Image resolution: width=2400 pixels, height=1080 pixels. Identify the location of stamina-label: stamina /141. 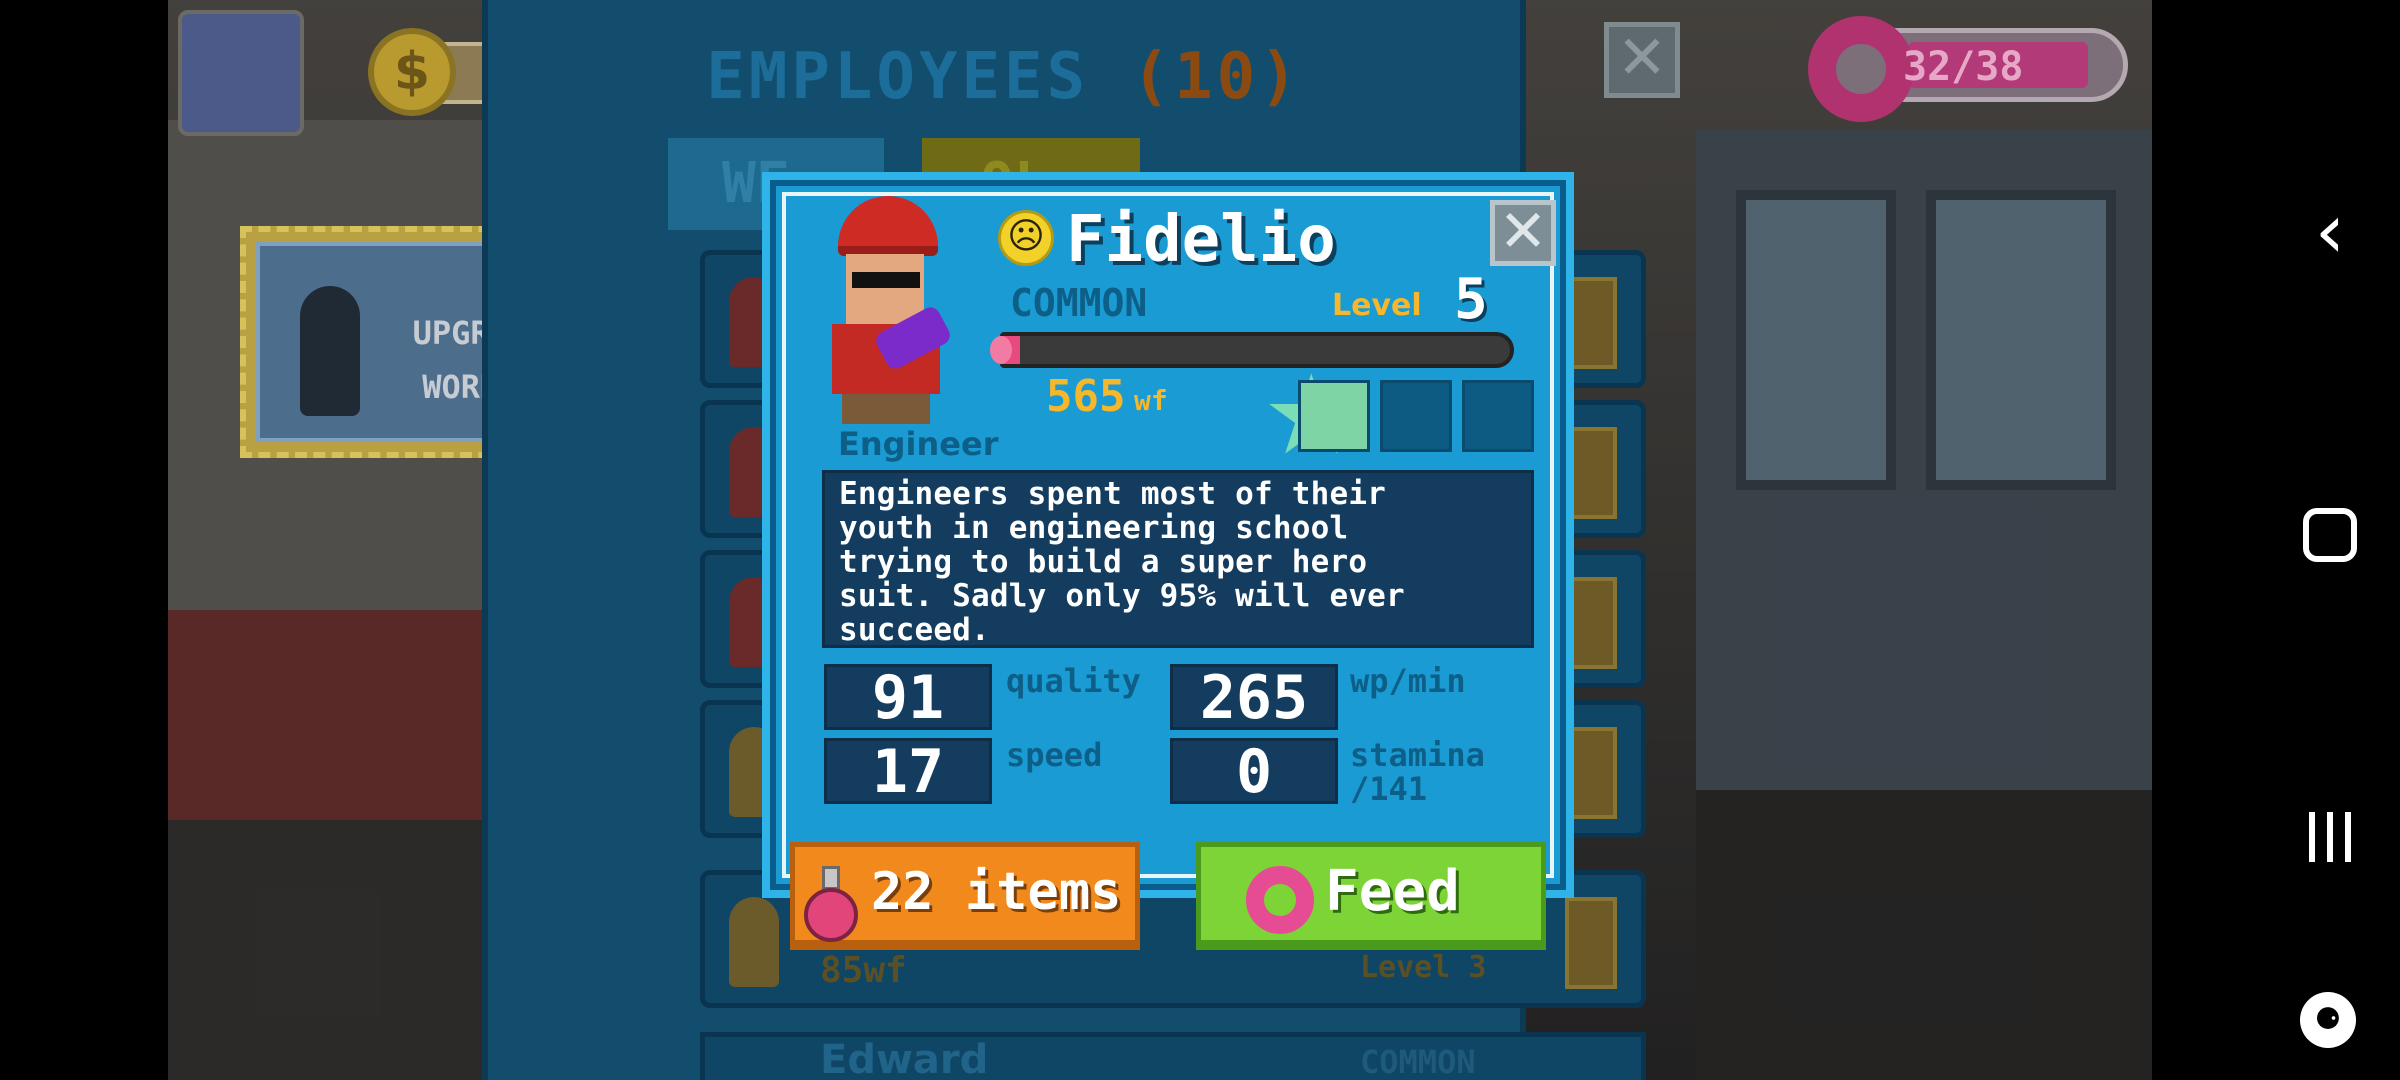
(1417, 772).